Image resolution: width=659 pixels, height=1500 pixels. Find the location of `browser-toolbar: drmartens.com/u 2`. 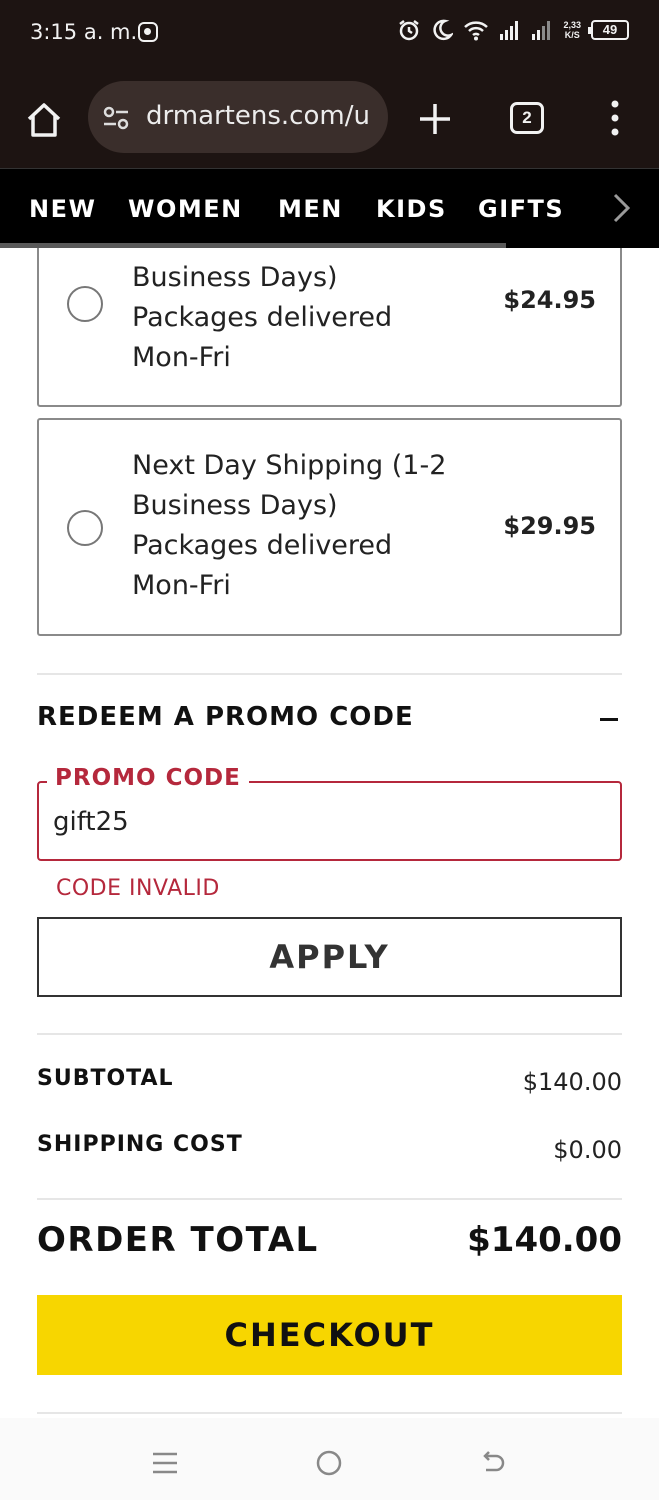

browser-toolbar: drmartens.com/u 2 is located at coordinates (329, 118).